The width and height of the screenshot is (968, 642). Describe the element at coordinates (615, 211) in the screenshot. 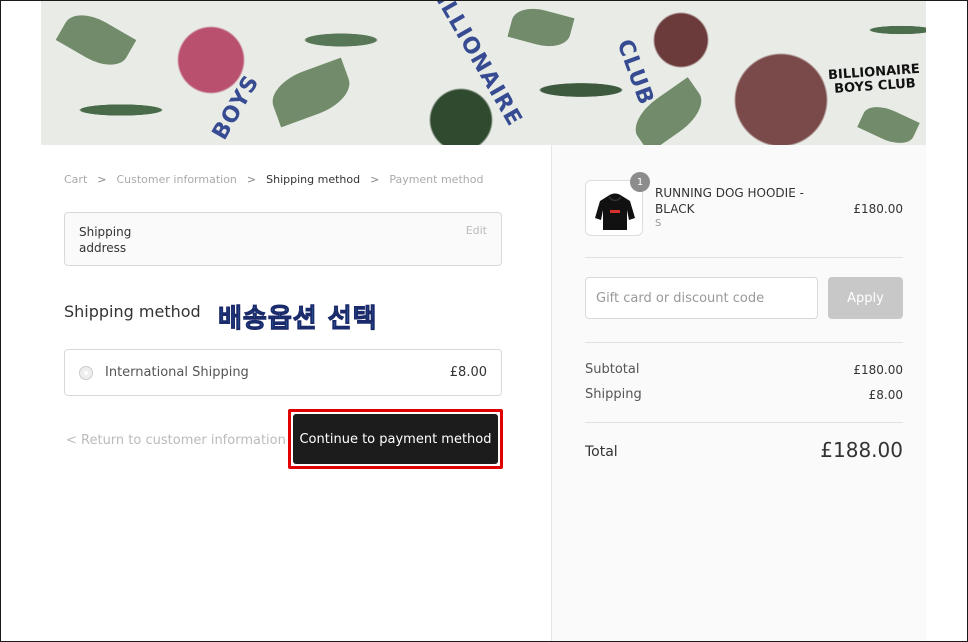

I see `hoodie-image` at that location.